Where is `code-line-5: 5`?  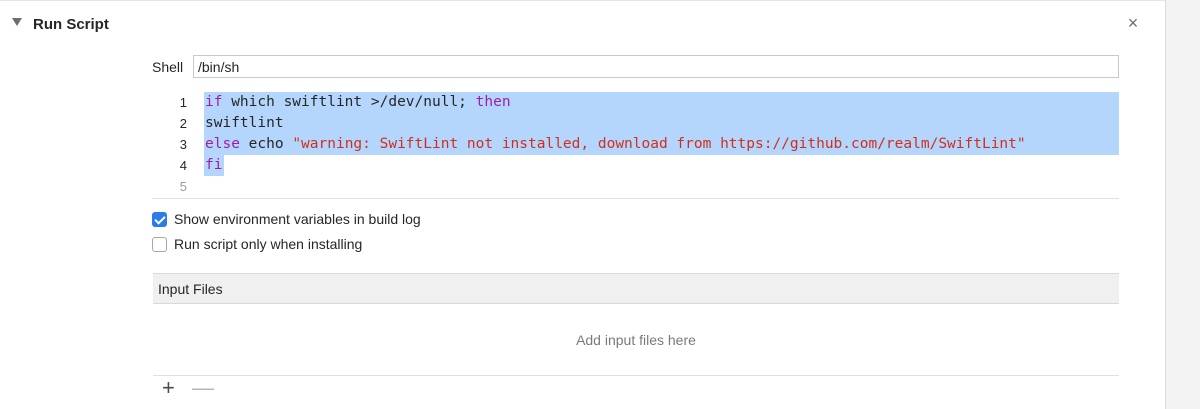 code-line-5: 5 is located at coordinates (635, 186).